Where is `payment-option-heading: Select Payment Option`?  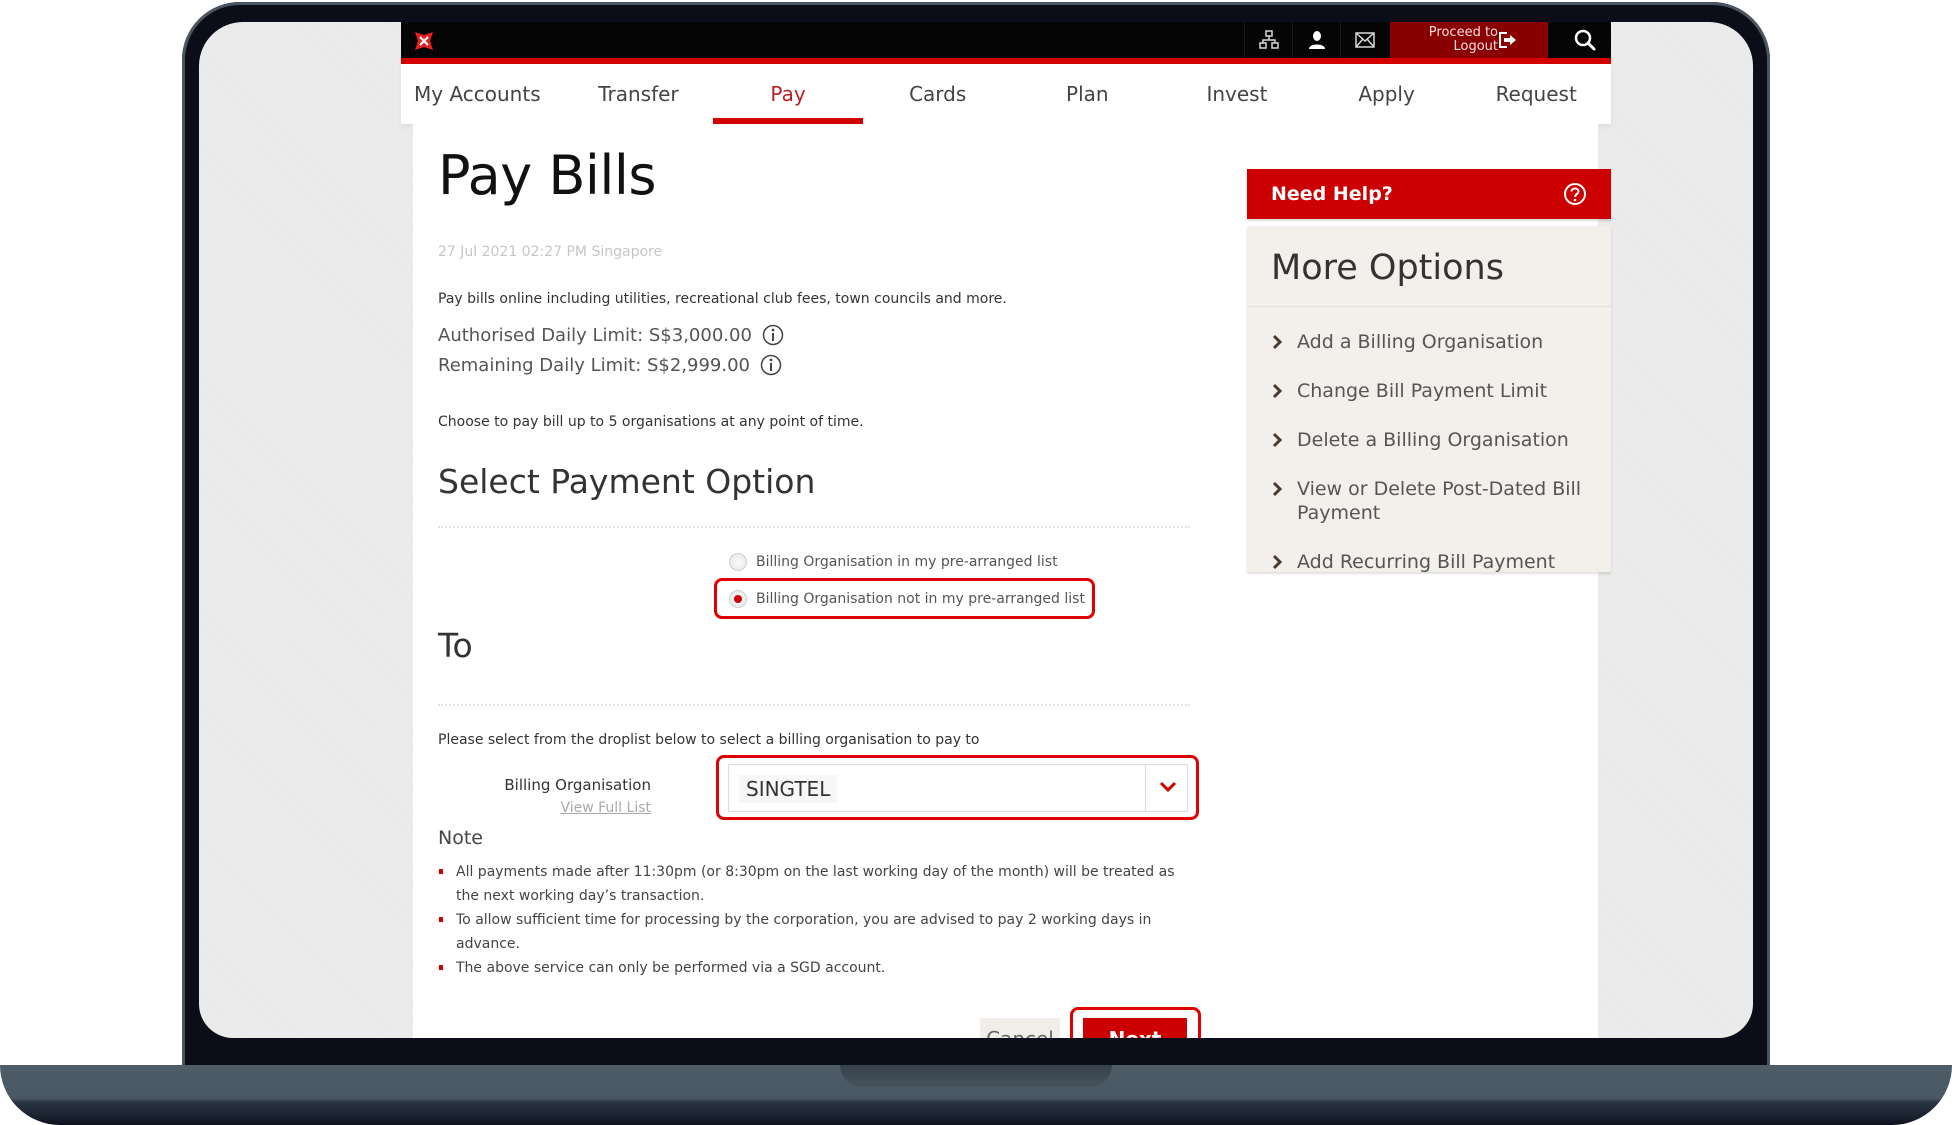 payment-option-heading: Select Payment Option is located at coordinates (627, 481).